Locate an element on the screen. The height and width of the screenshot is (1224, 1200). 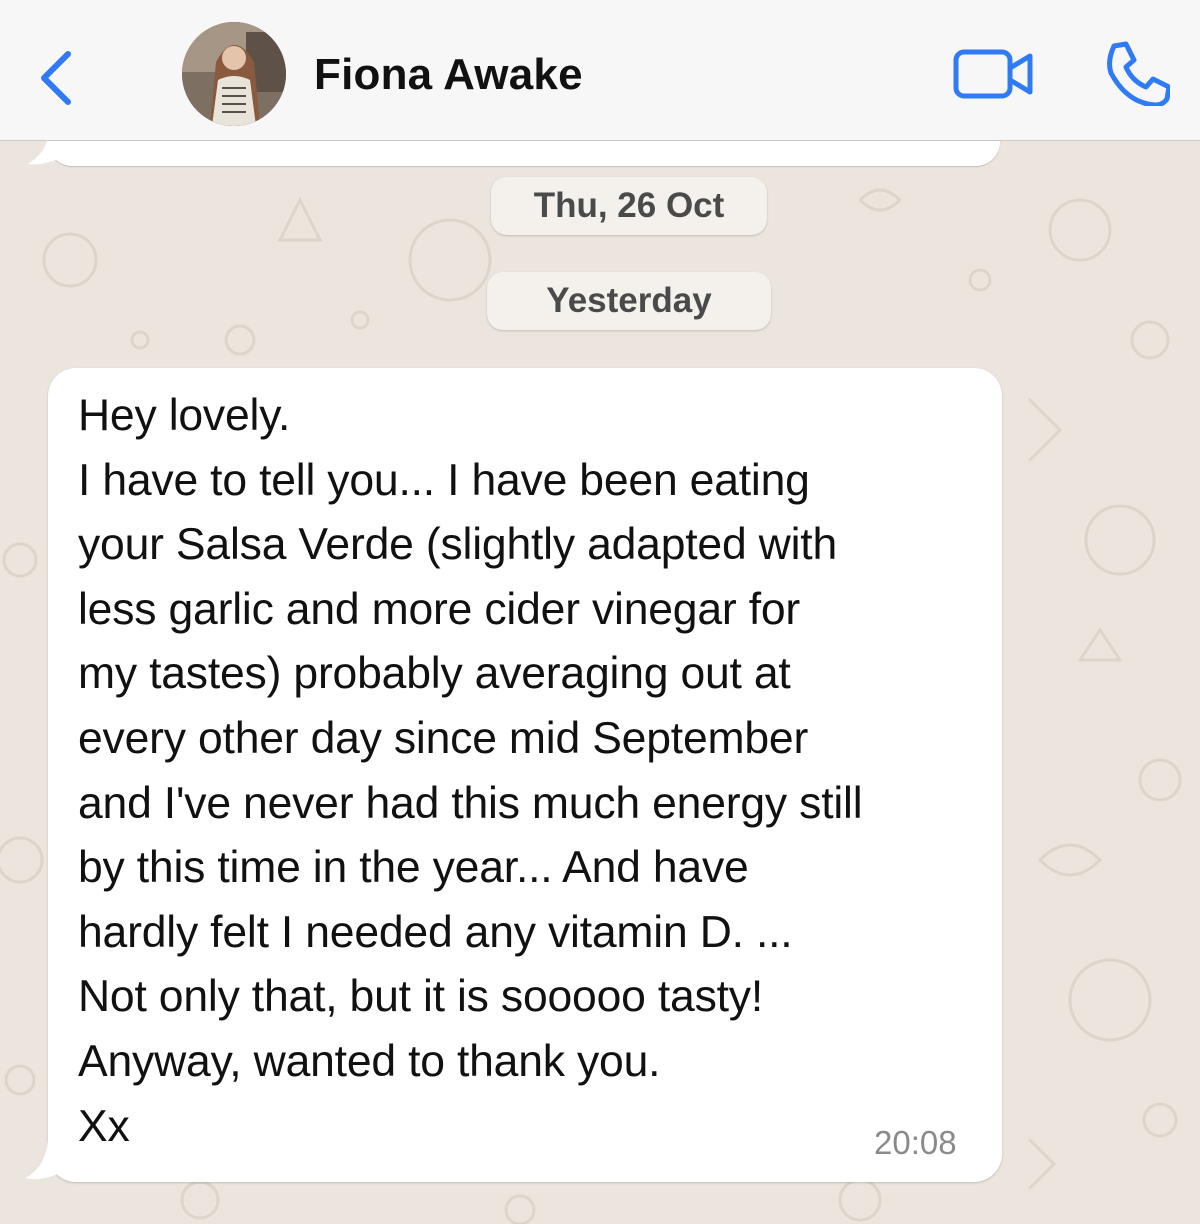
chevron-left-icon is located at coordinates (56, 78).